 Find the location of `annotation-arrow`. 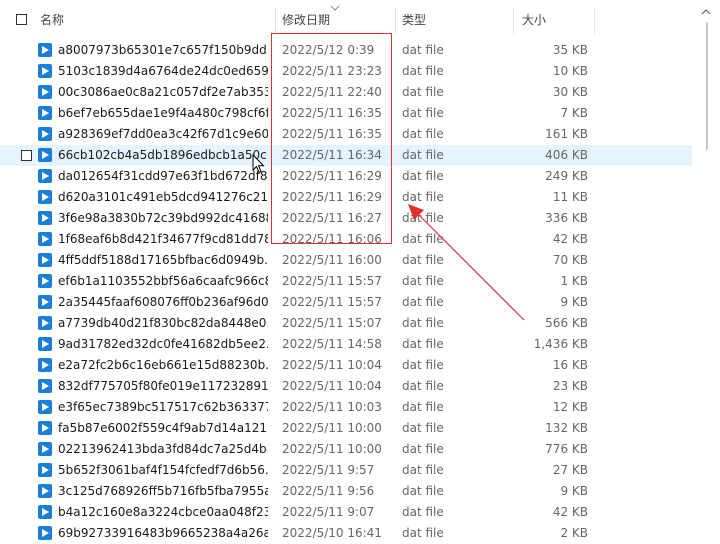

annotation-arrow is located at coordinates (466, 262).